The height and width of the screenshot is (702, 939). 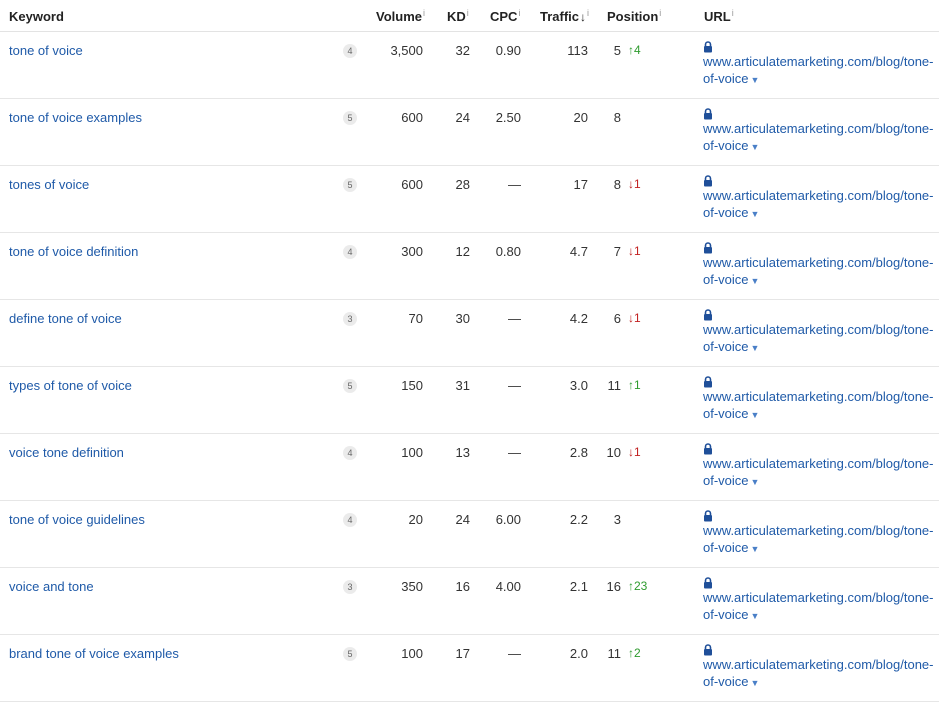 What do you see at coordinates (51, 586) in the screenshot?
I see `keyword-link: voice and tone` at bounding box center [51, 586].